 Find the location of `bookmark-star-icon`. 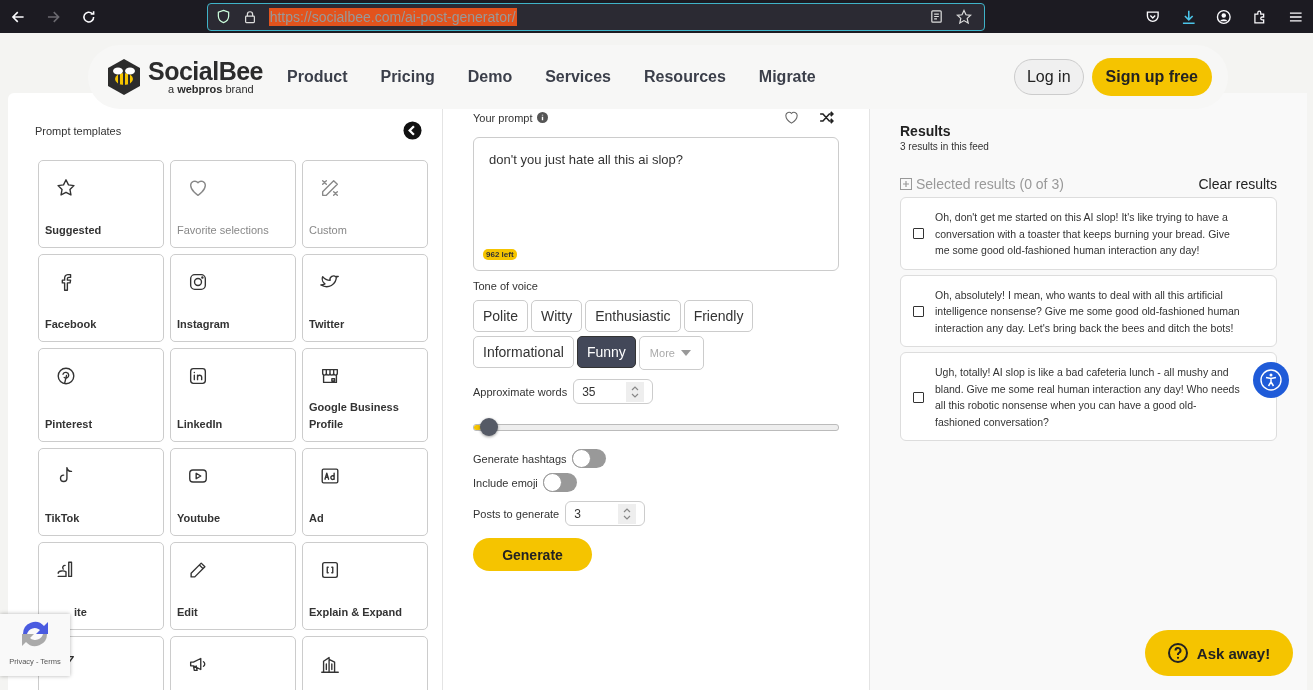

bookmark-star-icon is located at coordinates (964, 16).